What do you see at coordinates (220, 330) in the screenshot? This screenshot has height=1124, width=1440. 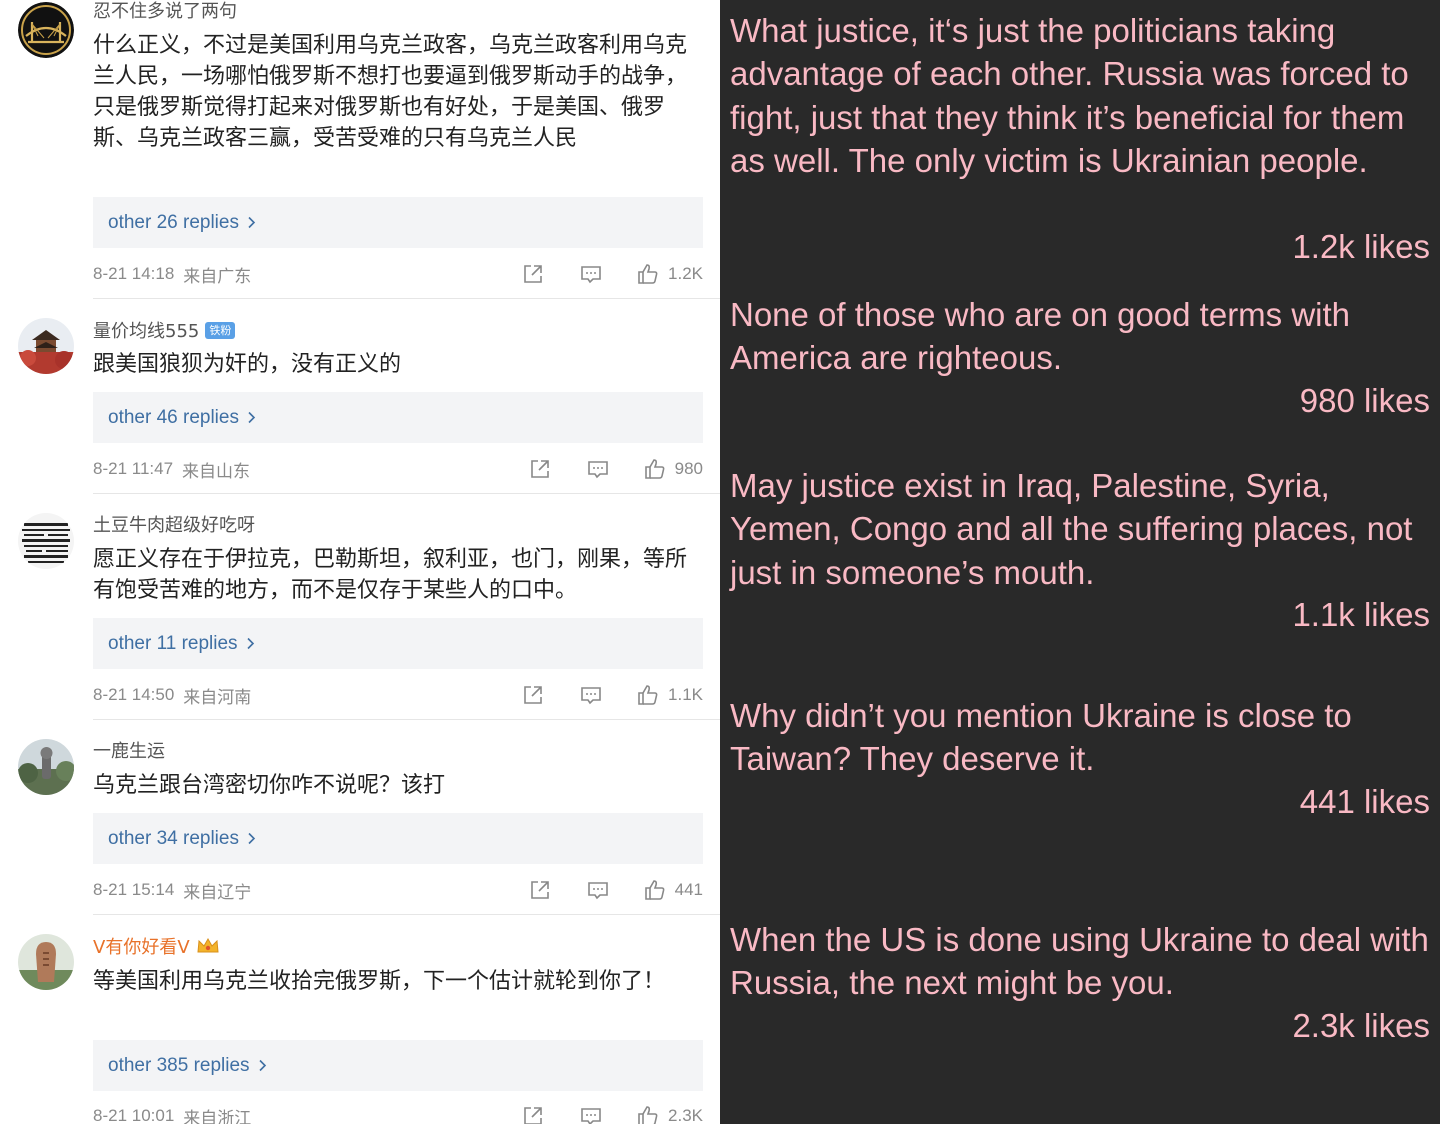 I see `fan-badge: 铁粉` at bounding box center [220, 330].